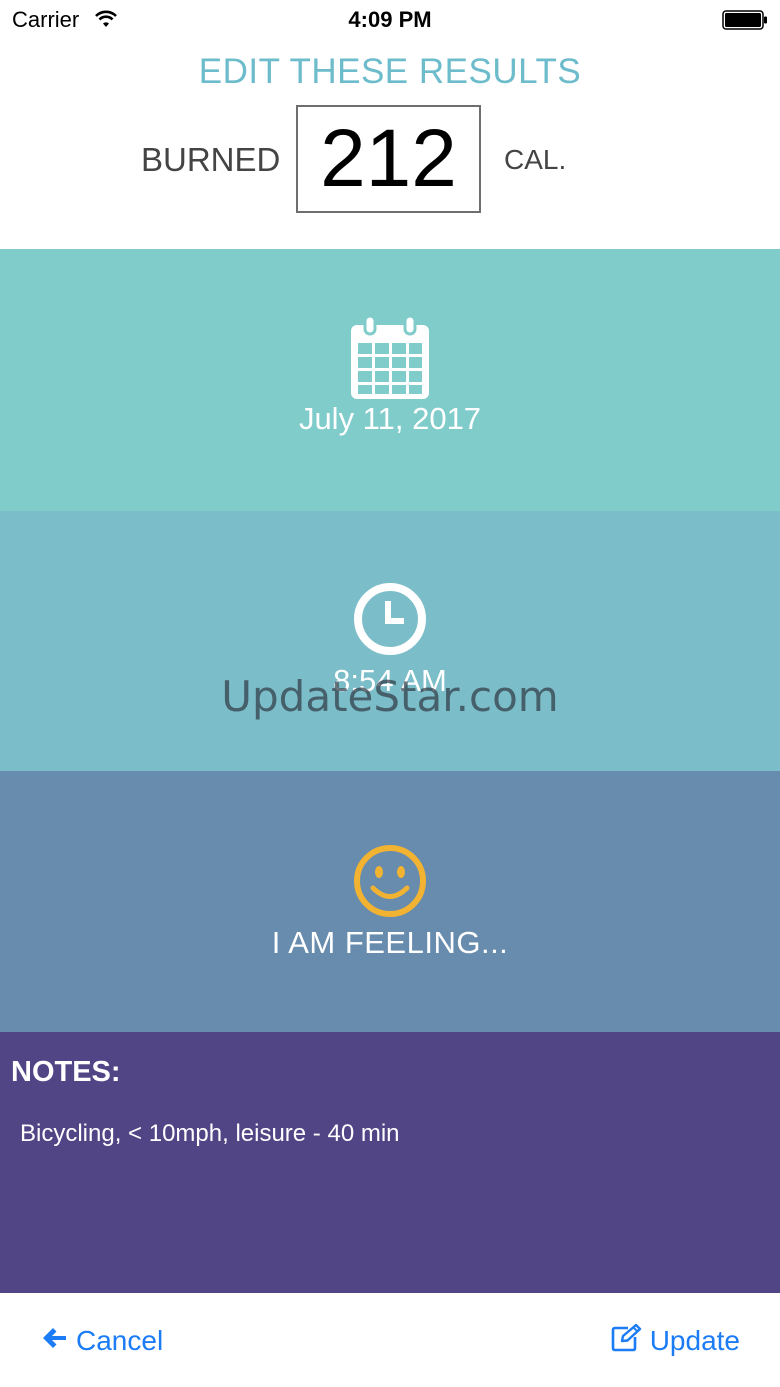  I want to click on arrow-left-icon, so click(58, 1341).